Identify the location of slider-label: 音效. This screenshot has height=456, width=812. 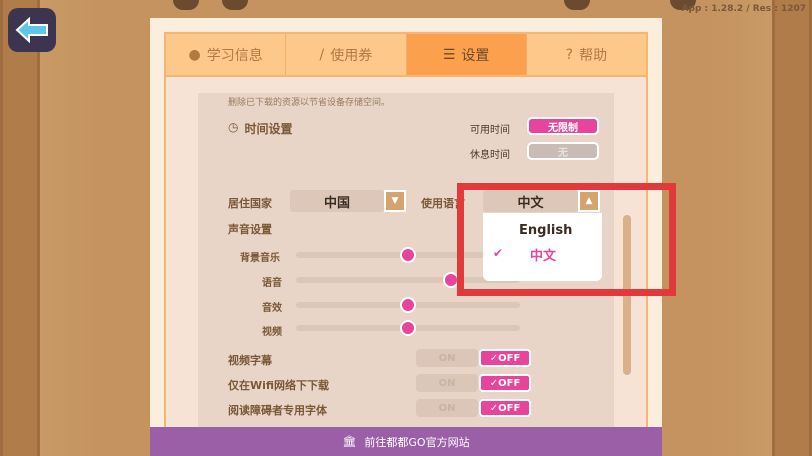
(272, 308).